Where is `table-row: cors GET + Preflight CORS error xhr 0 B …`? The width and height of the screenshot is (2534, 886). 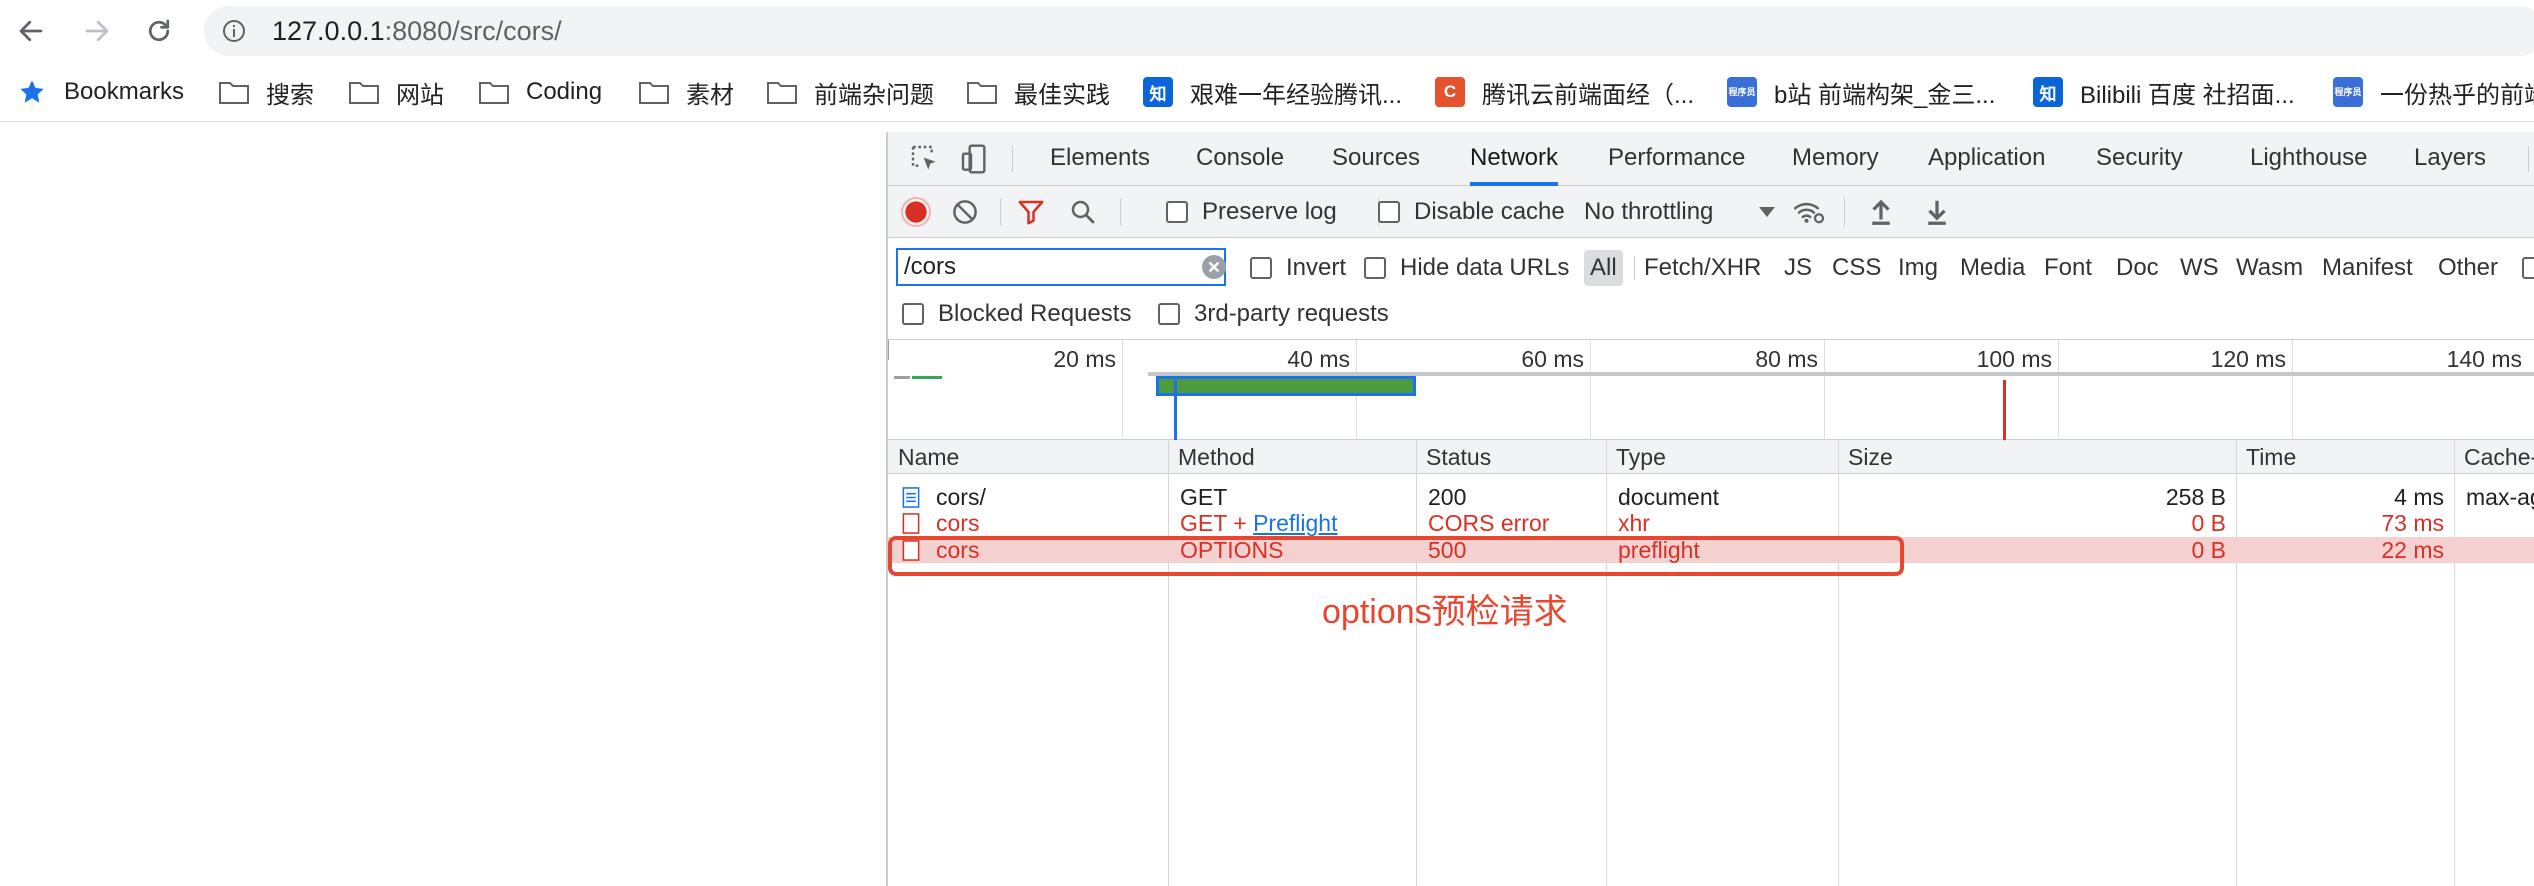
table-row: cors GET + Preflight CORS error xhr 0 B … is located at coordinates (1711, 523).